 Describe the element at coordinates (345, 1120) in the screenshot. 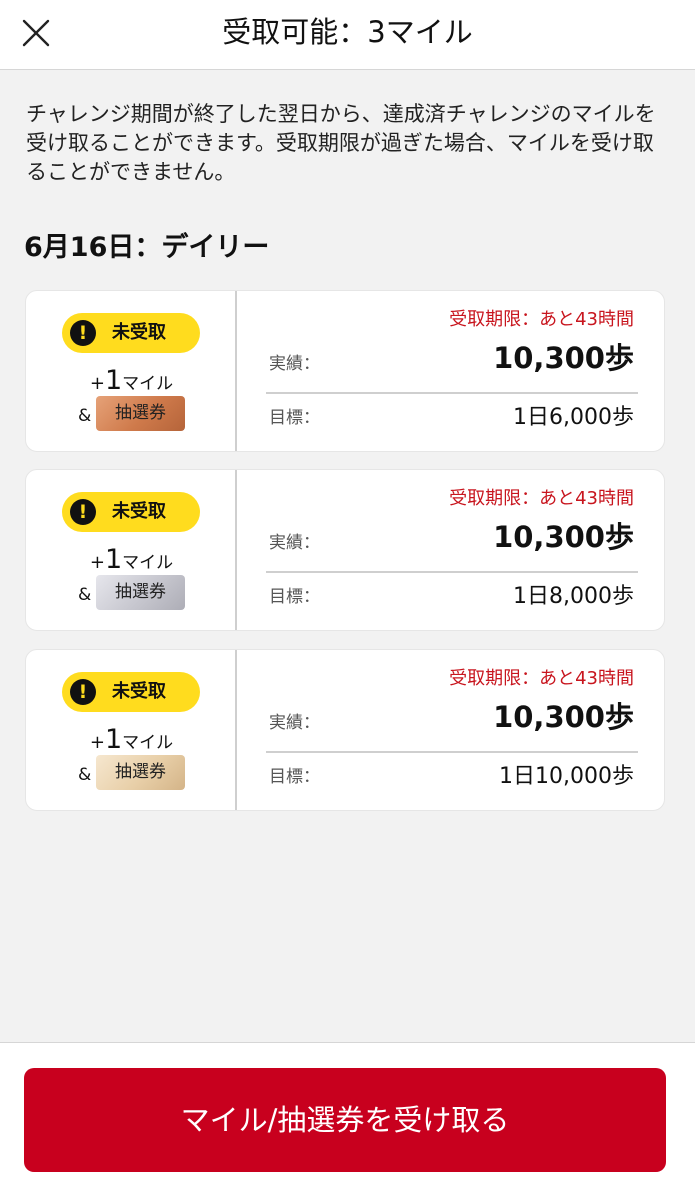

I see `claim-rewards-button: マイル/抽選券を受け取る` at that location.